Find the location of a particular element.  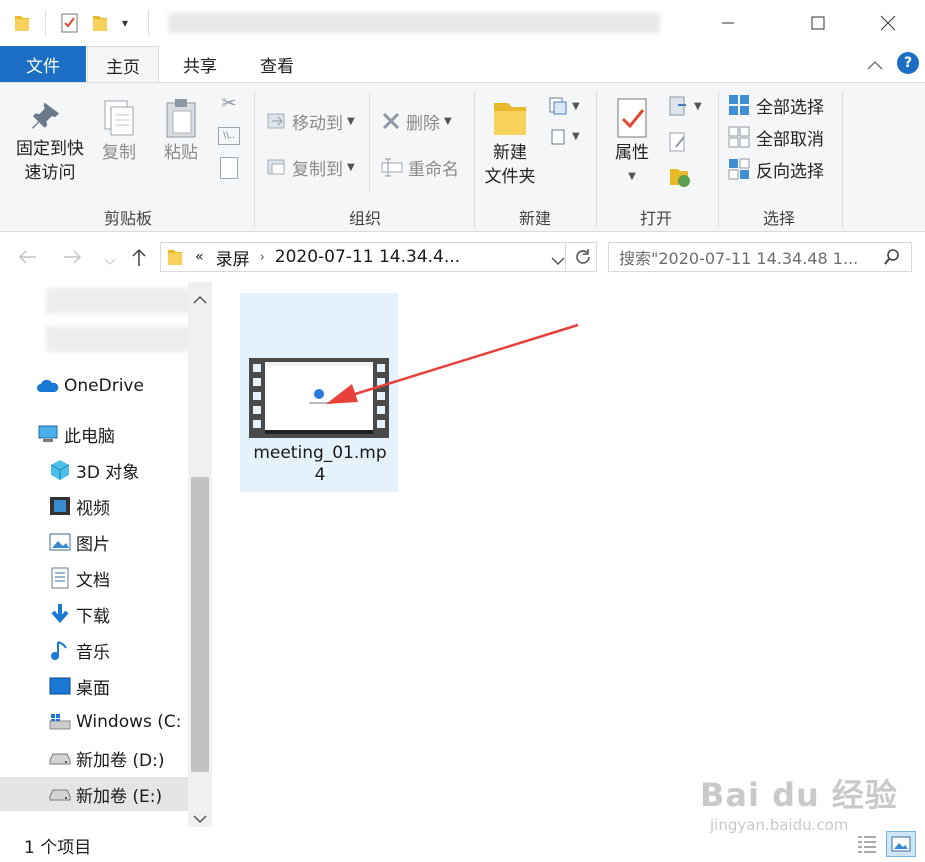

nav-item-music: 音乐 is located at coordinates (94, 650).